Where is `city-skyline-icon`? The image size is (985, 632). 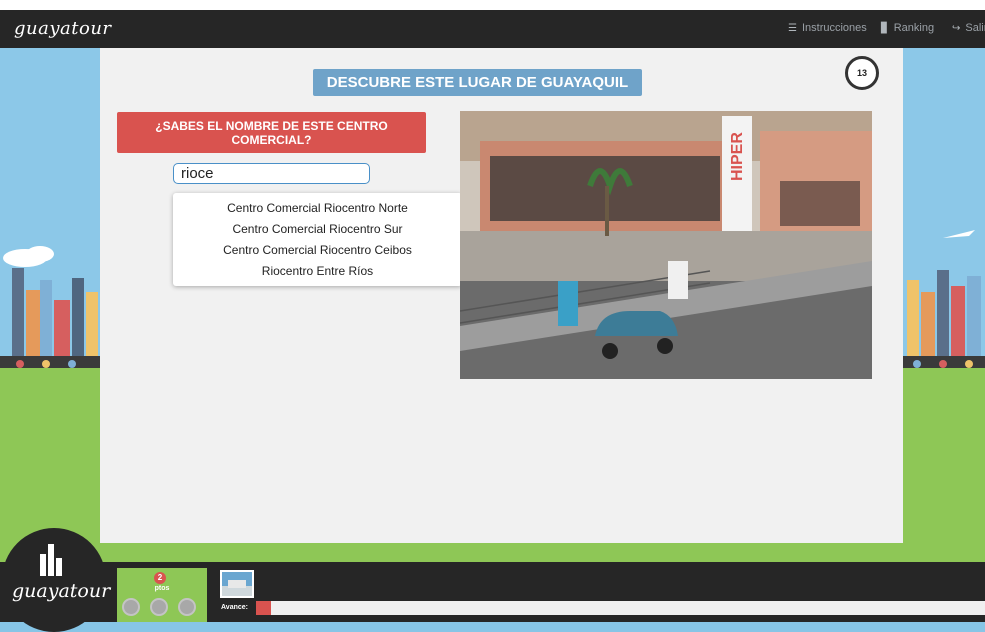 city-skyline-icon is located at coordinates (51, 560).